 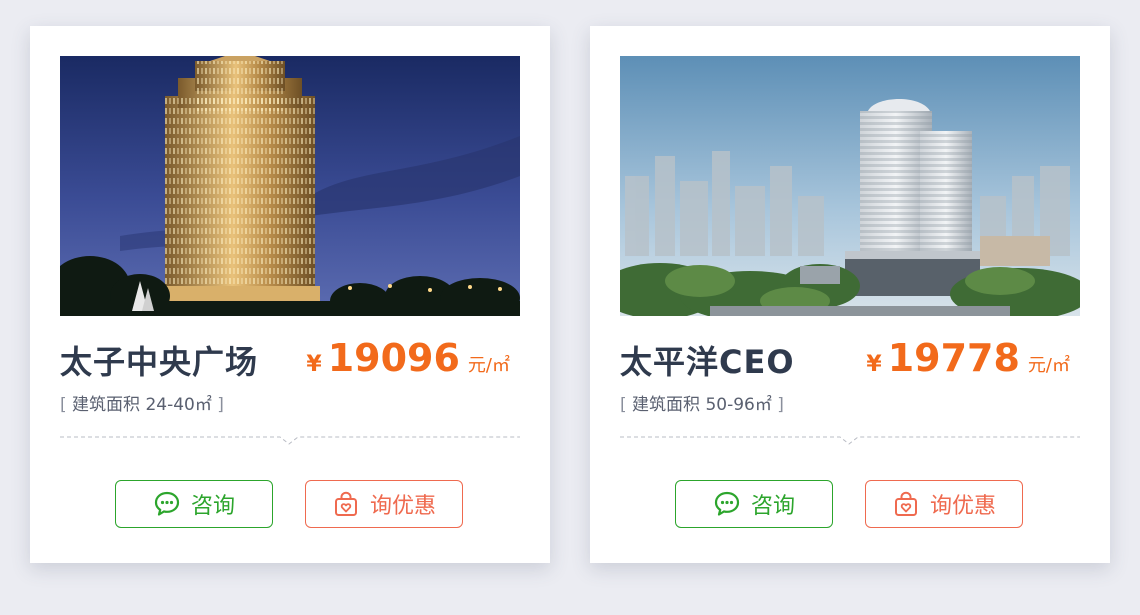 I want to click on property-name: 太平洋CEO, so click(x=707, y=360).